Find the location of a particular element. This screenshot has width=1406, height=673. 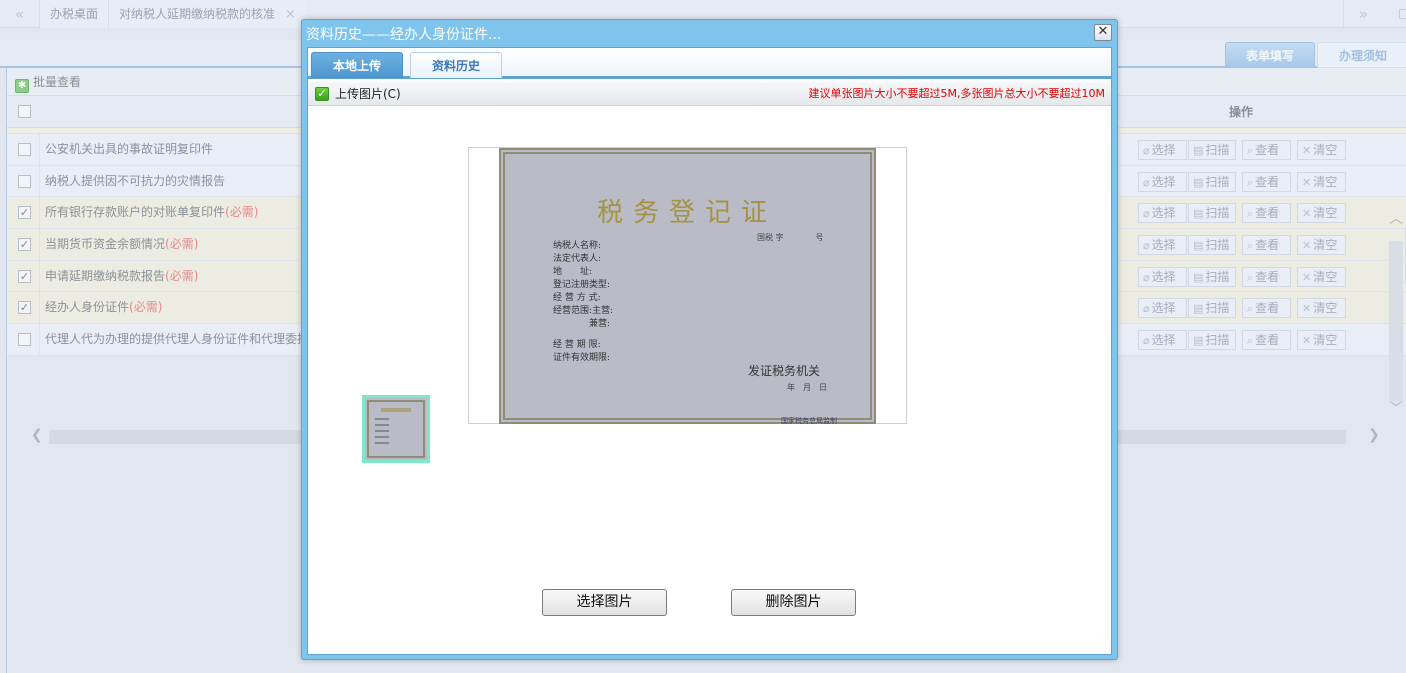

tabs-prev-icon: « is located at coordinates (20, 14).